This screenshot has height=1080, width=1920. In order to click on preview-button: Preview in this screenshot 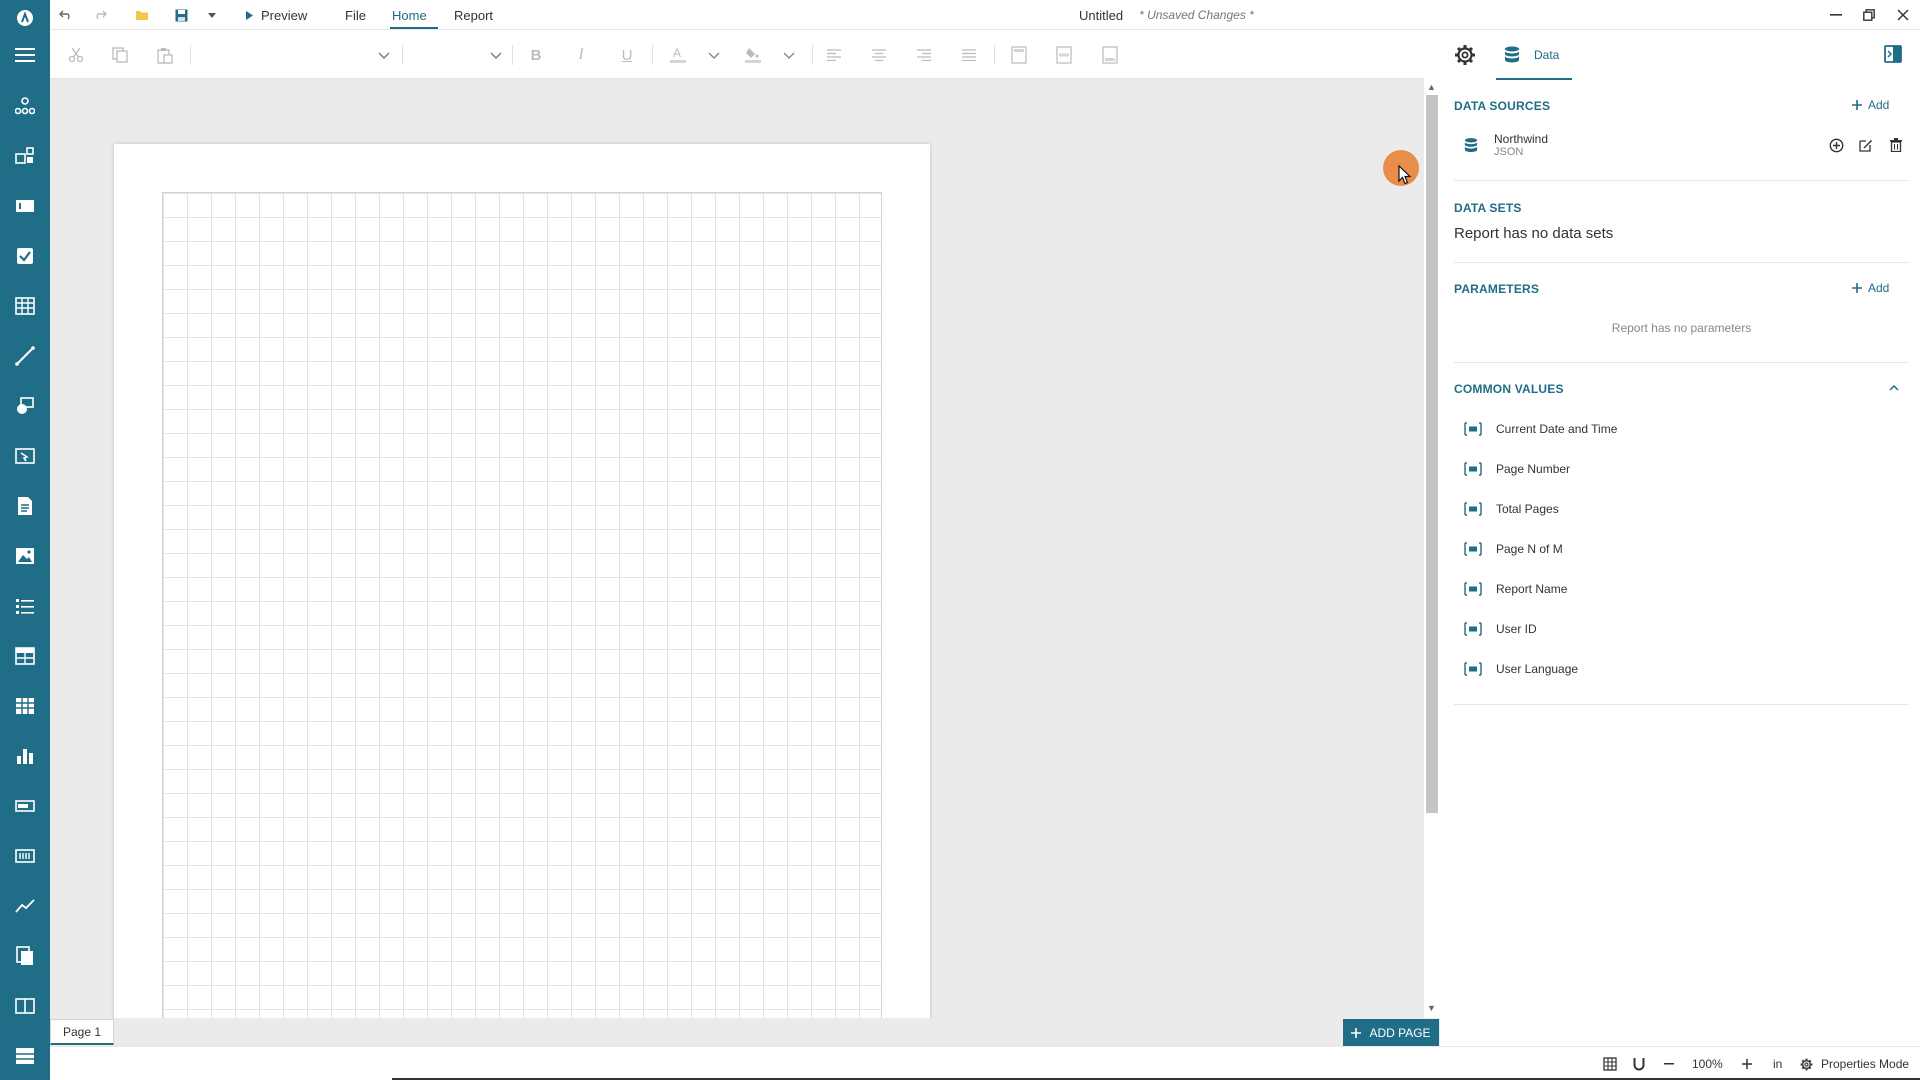, I will do `click(276, 15)`.